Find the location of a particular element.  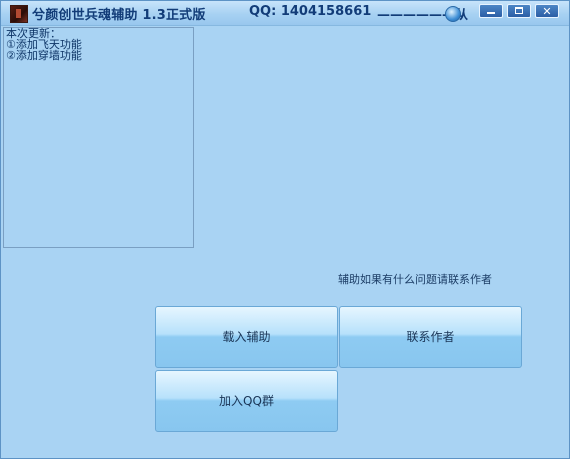

contact-author-button: 联系作者 is located at coordinates (430, 337).